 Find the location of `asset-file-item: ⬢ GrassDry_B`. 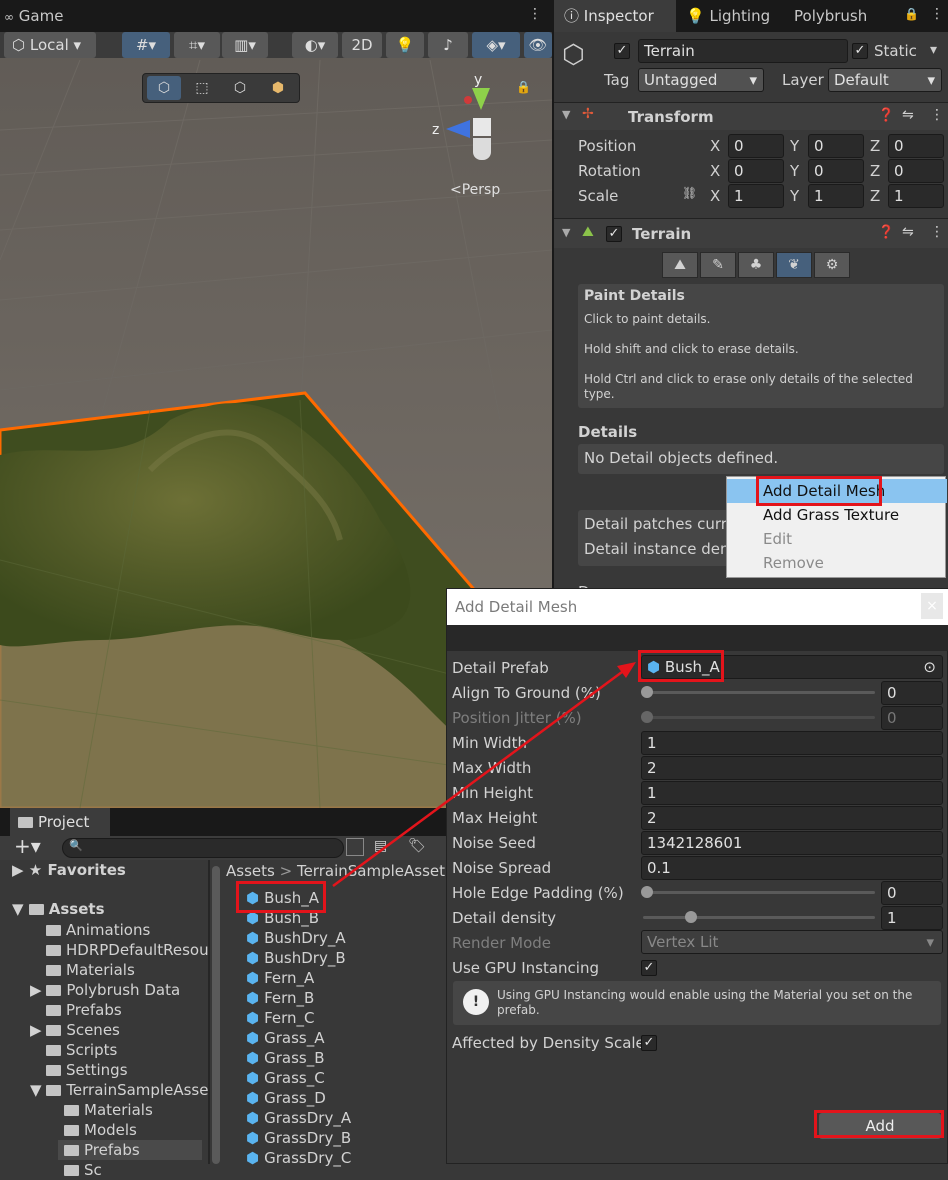

asset-file-item: ⬢ GrassDry_B is located at coordinates (298, 1138).